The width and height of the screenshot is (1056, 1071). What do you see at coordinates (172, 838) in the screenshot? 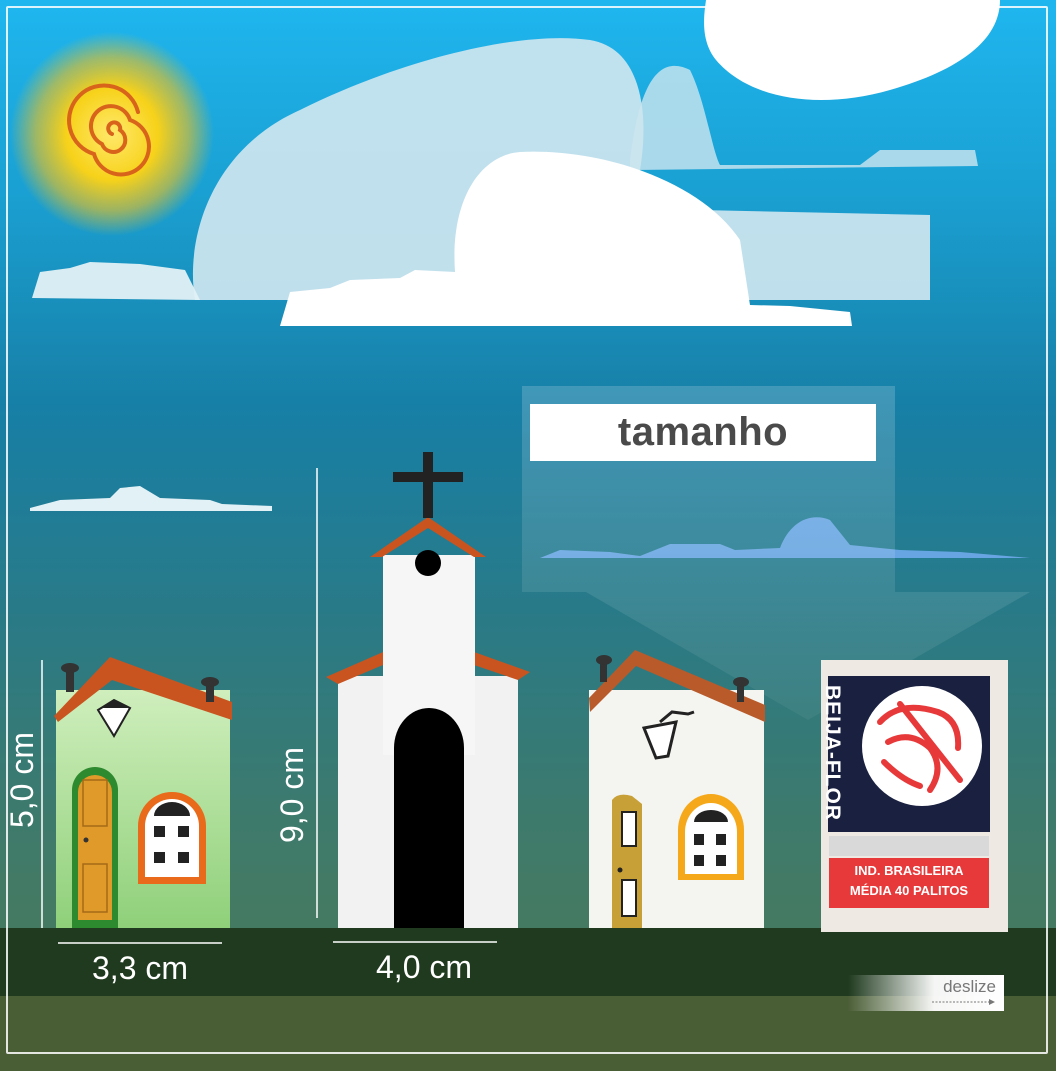
I see `house-window` at bounding box center [172, 838].